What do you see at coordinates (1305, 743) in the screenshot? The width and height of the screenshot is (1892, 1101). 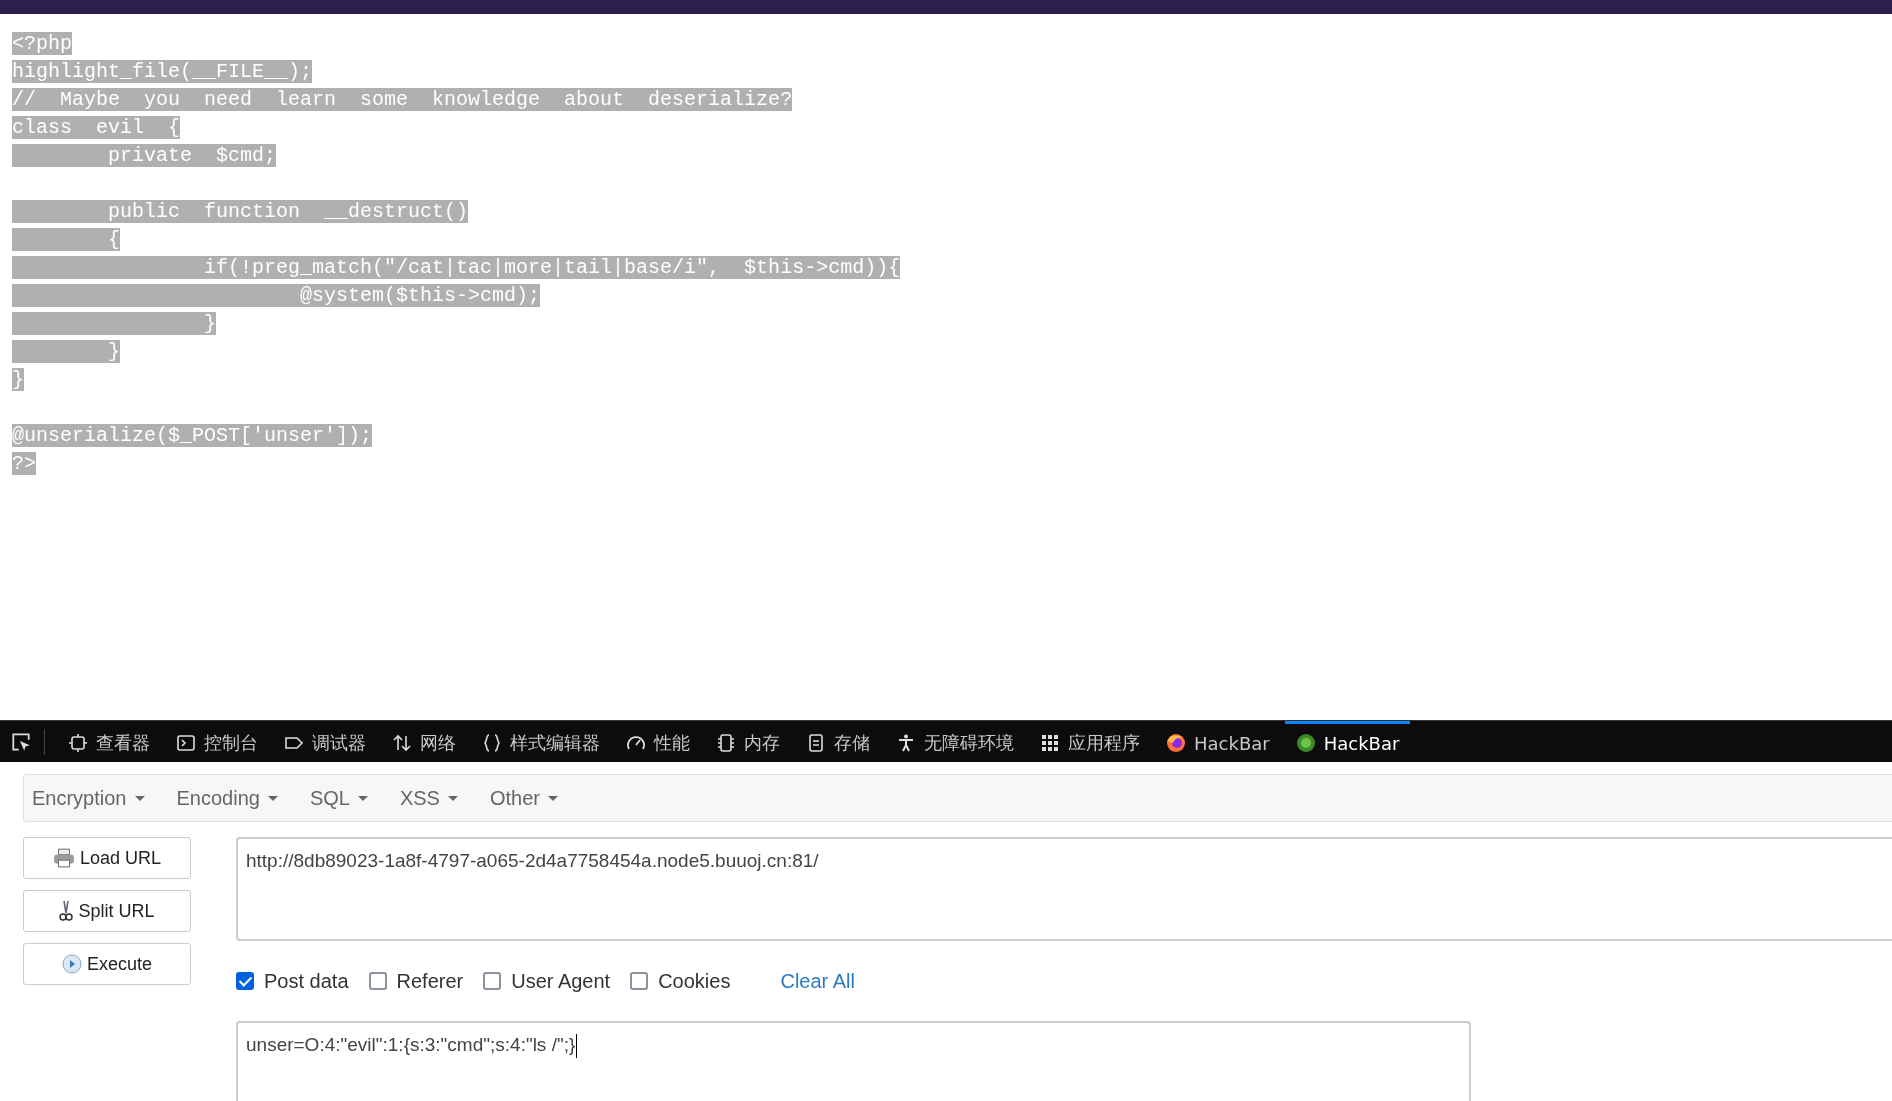 I see `hackbar-icon` at bounding box center [1305, 743].